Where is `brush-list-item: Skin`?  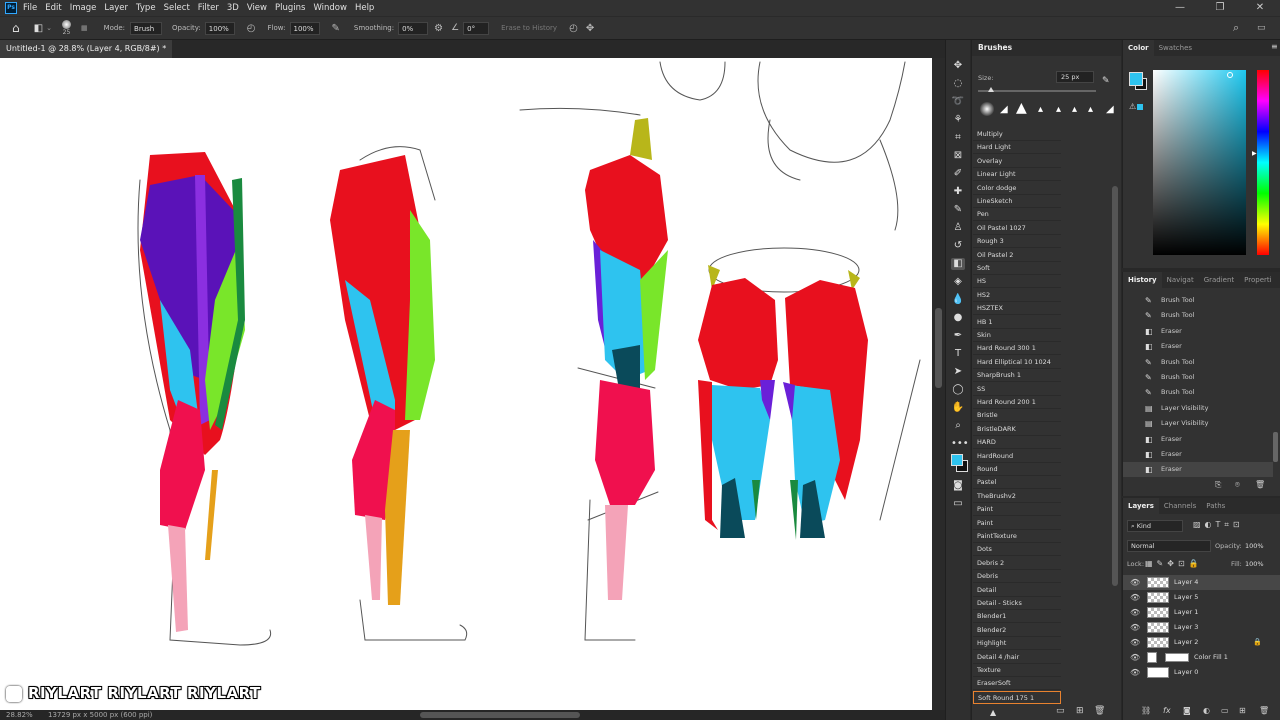
brush-list-item: Skin is located at coordinates (1017, 335).